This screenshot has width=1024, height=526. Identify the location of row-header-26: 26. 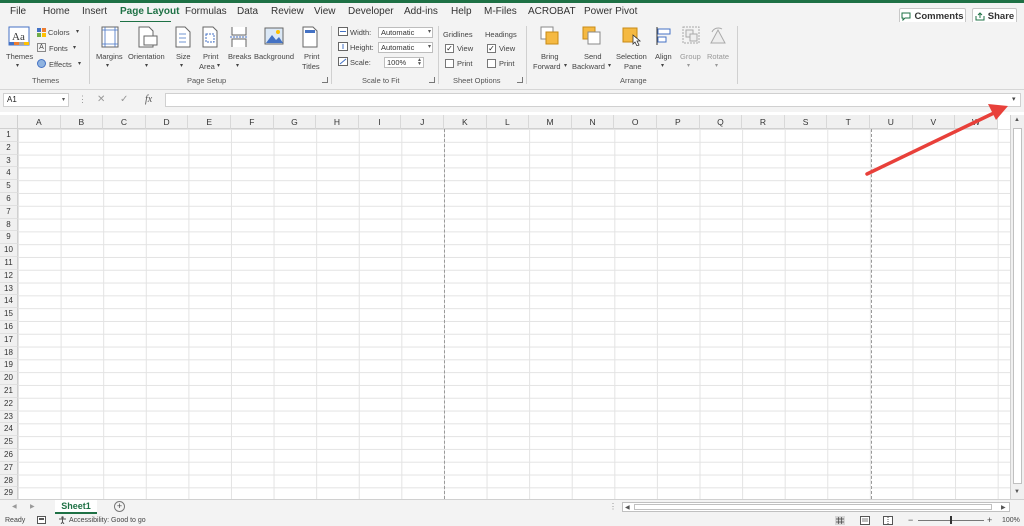
(9, 455).